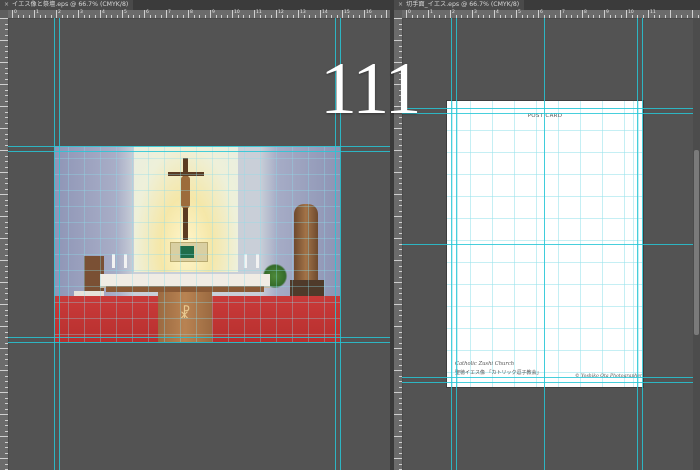  What do you see at coordinates (59, 12) in the screenshot?
I see `ruler-label: 2` at bounding box center [59, 12].